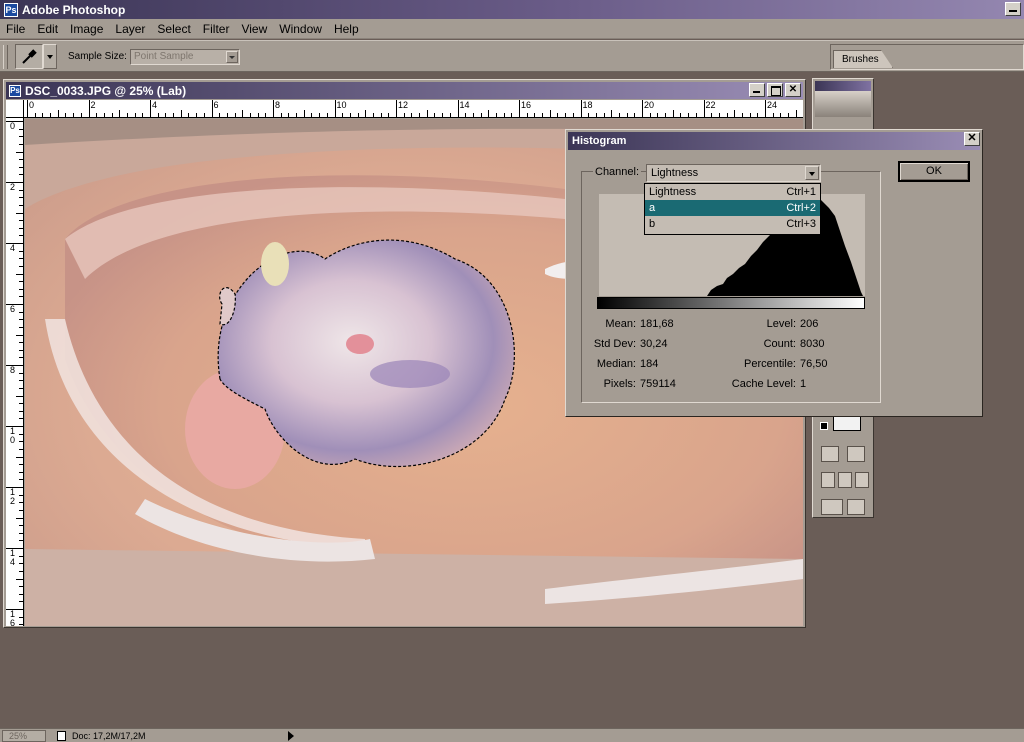 The width and height of the screenshot is (1024, 742). I want to click on vertical-ruler: 0 2 4 6 8 1 0 1 2 1 4 1 6, so click(15, 372).